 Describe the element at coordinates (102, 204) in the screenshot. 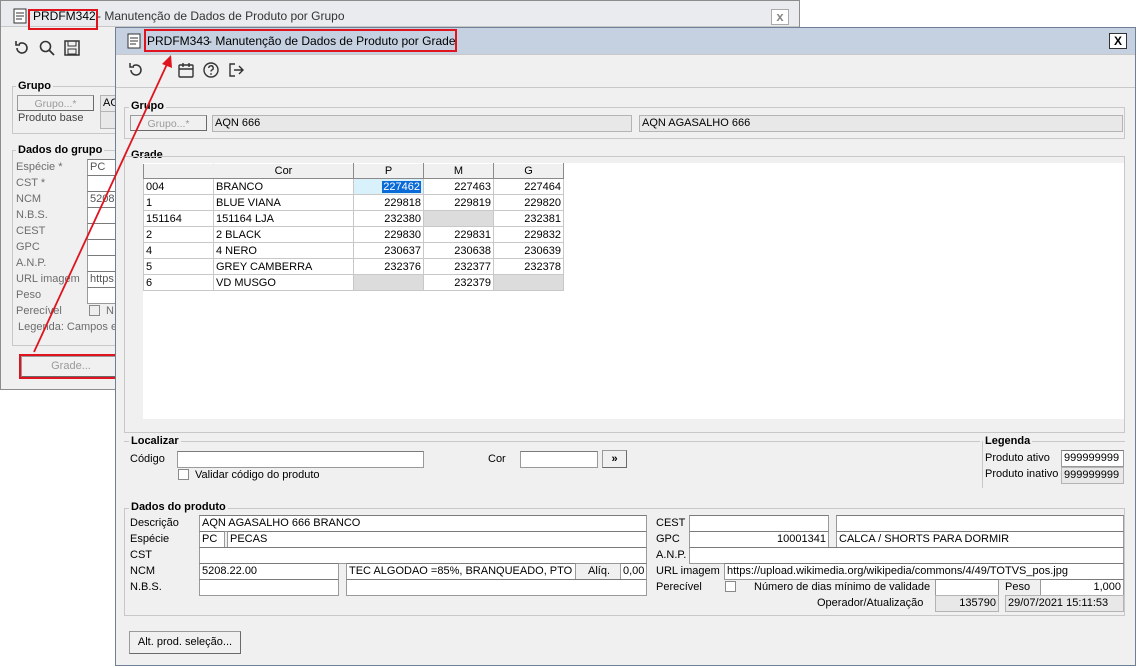

I see `annotation-arrow` at that location.